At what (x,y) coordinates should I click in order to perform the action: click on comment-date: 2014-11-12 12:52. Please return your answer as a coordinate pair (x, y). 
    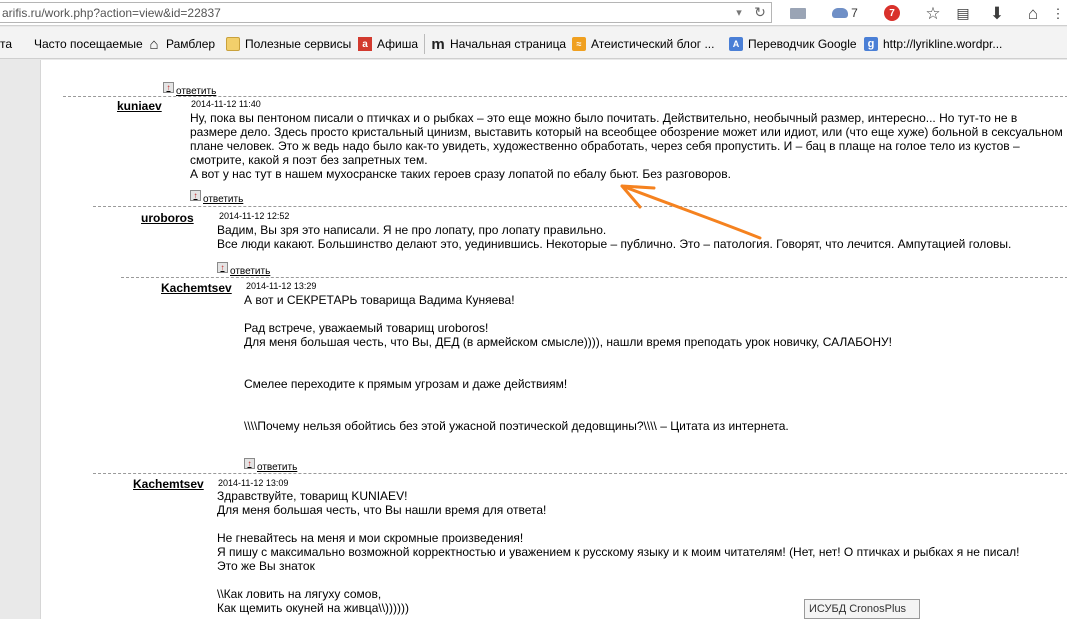
    Looking at the image, I should click on (254, 216).